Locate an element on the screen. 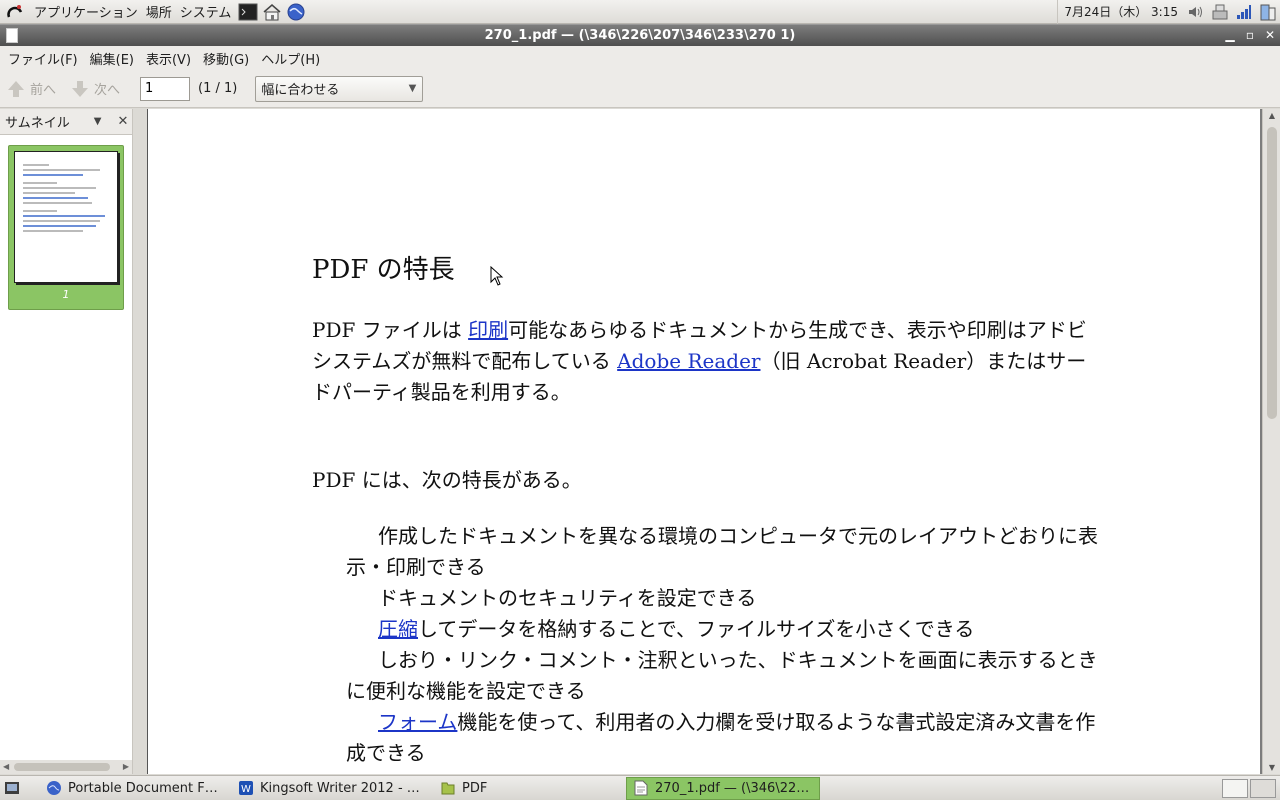 The height and width of the screenshot is (800, 1280). list-item-text: してデータを格納することで、ファイルサイズを小さくできる is located at coordinates (696, 629).